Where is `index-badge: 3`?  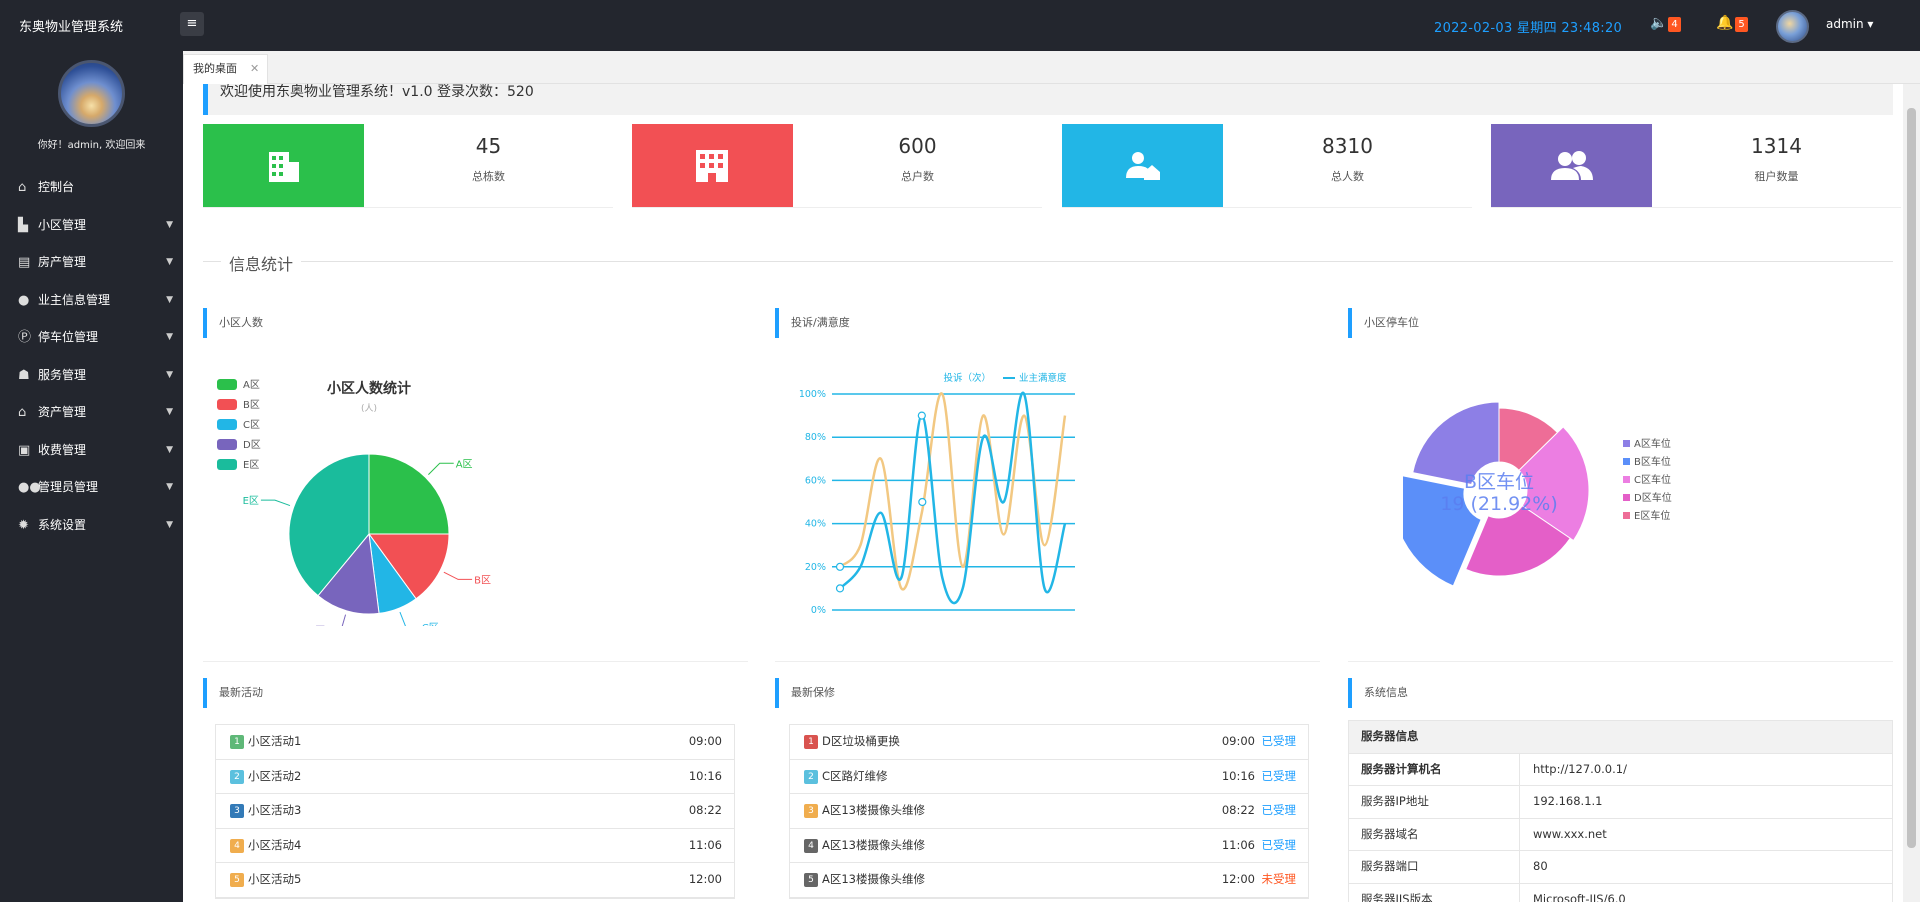 index-badge: 3 is located at coordinates (237, 811).